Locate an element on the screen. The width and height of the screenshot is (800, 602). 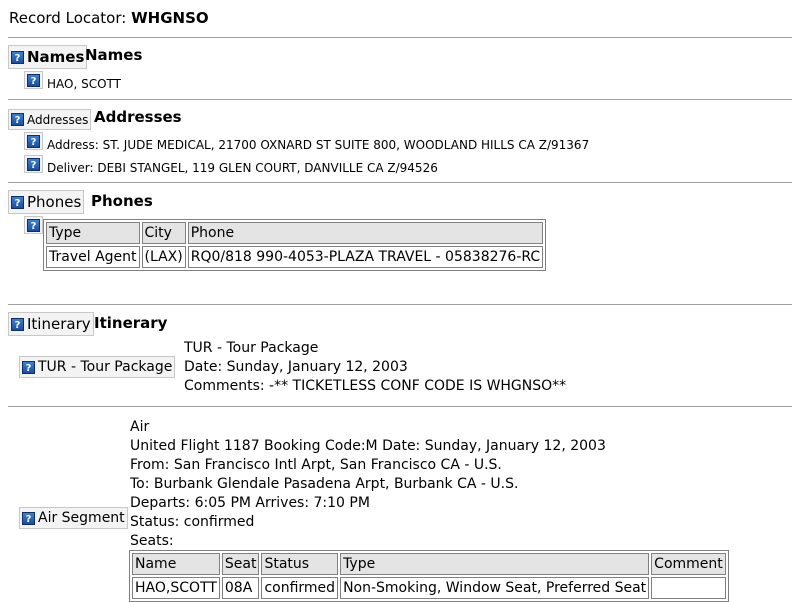
table-cell: 08A is located at coordinates (240, 588).